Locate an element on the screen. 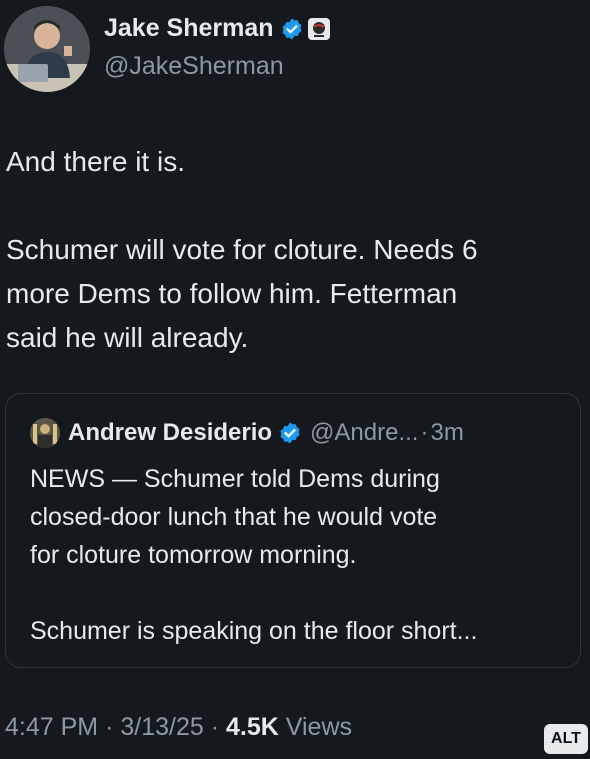 This screenshot has height=759, width=590. person-avatar-icon is located at coordinates (47, 49).